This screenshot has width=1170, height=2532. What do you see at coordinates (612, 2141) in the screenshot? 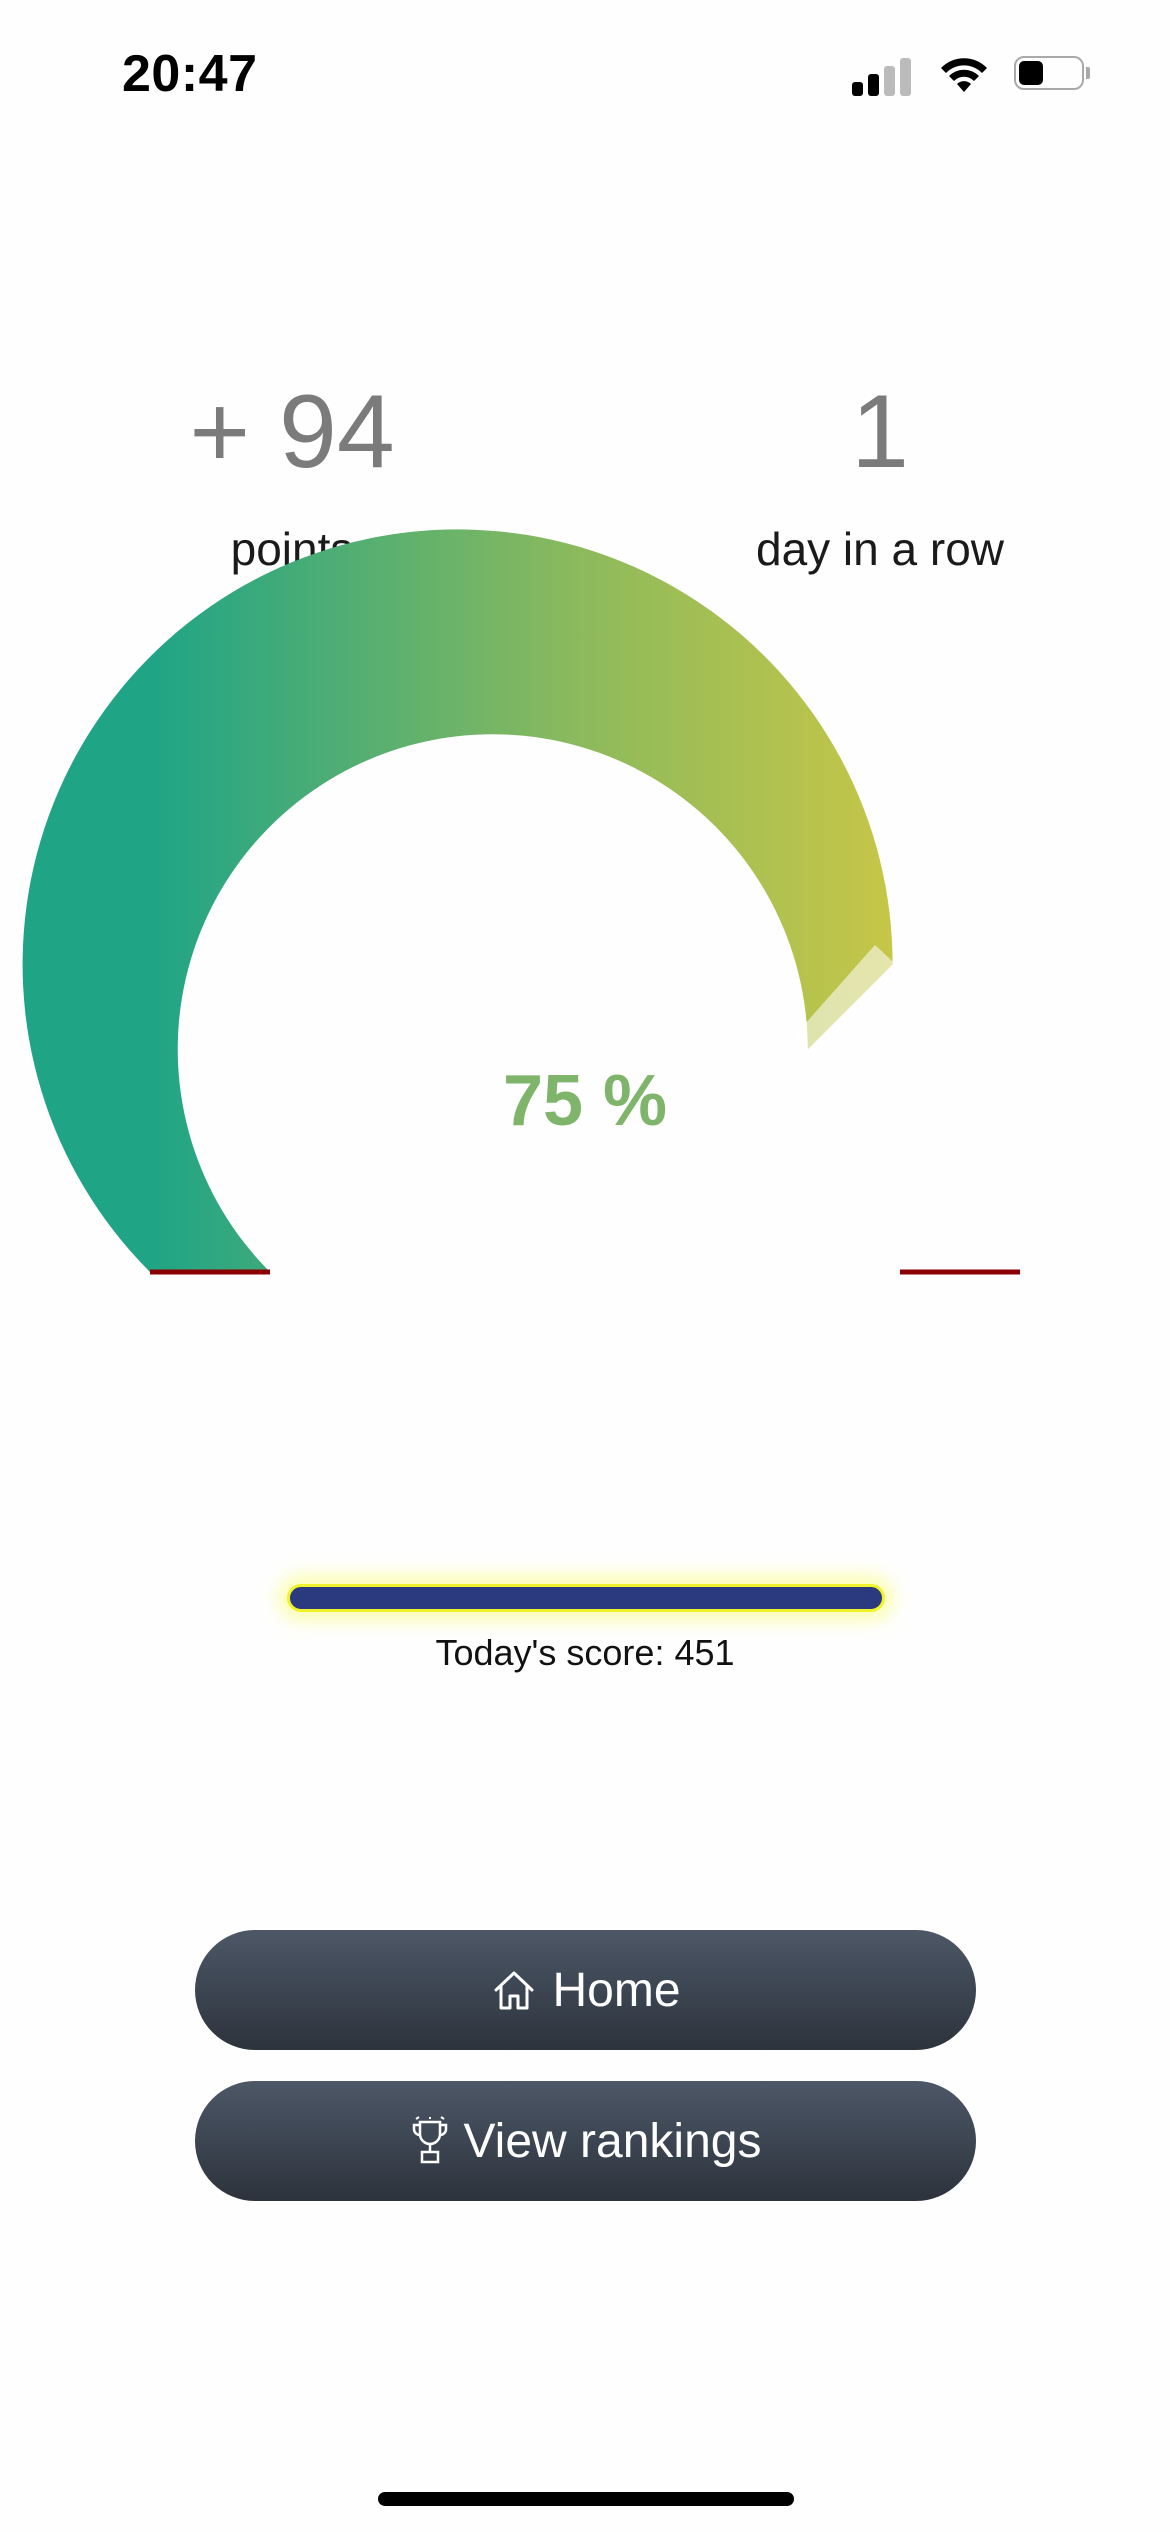
I see `view-rankings-button-label: View rankings` at bounding box center [612, 2141].